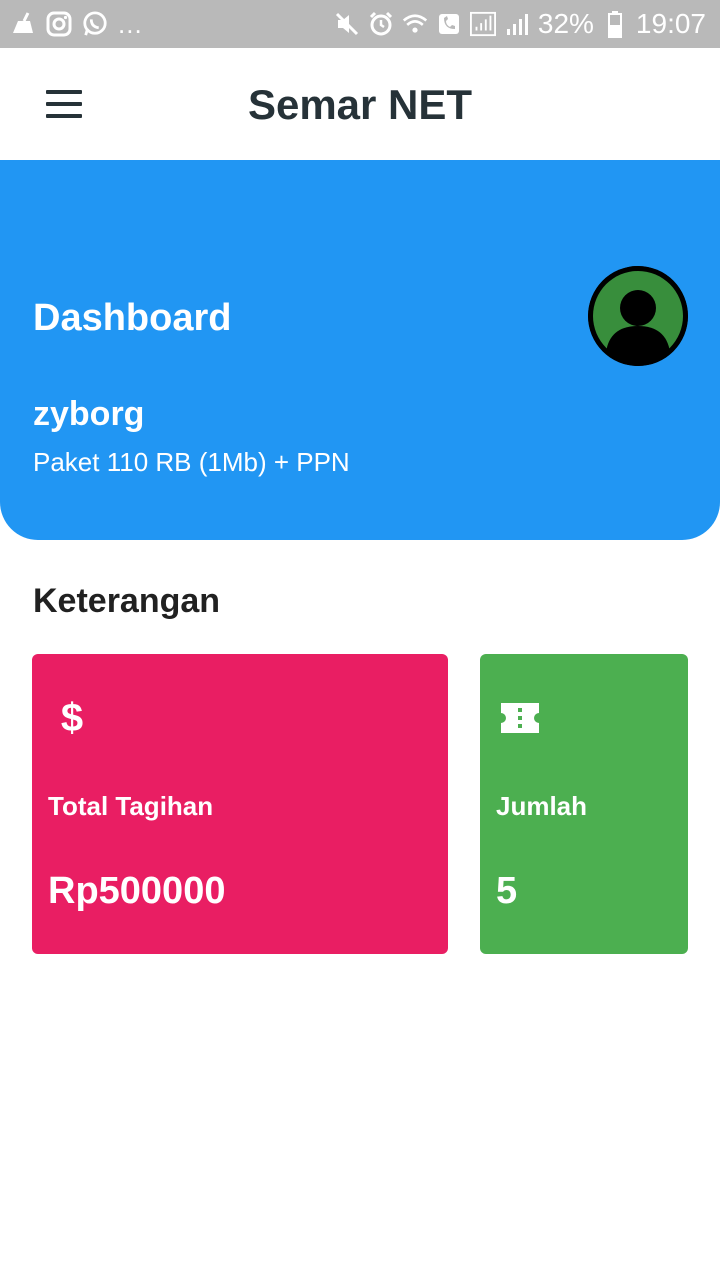 This screenshot has height=1280, width=720. Describe the element at coordinates (670, 23) in the screenshot. I see `clock: 19:07` at that location.